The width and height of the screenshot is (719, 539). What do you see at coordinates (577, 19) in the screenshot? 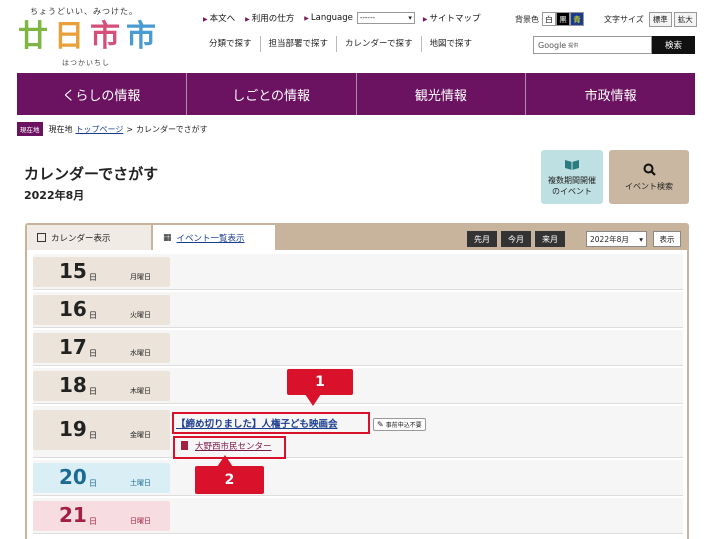
I see `bg-blue-button: 青` at bounding box center [577, 19].